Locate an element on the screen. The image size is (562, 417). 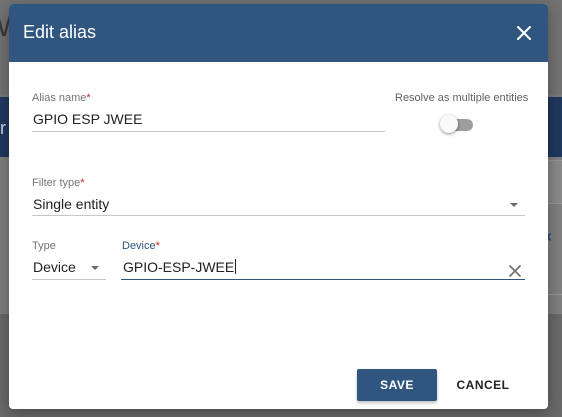
cancel-button: CANCEL is located at coordinates (483, 385).